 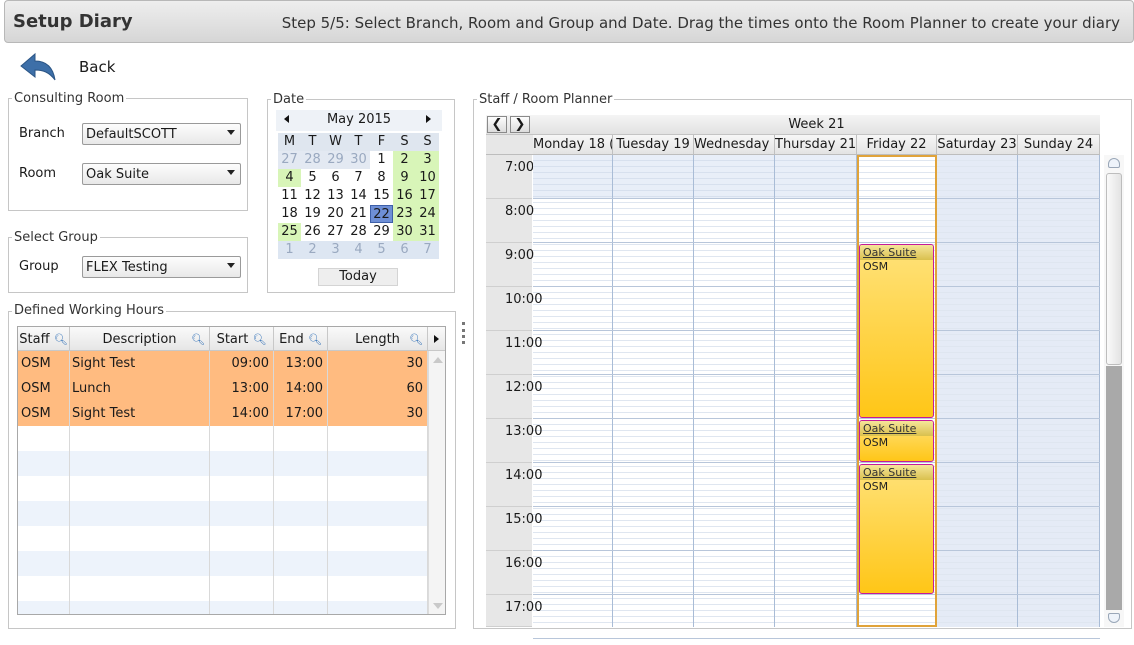 What do you see at coordinates (1114, 269) in the screenshot?
I see `scrollbar-thumb` at bounding box center [1114, 269].